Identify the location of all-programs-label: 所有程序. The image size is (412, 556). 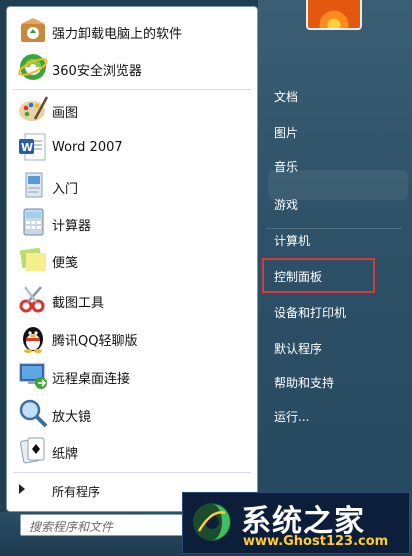
(76, 492).